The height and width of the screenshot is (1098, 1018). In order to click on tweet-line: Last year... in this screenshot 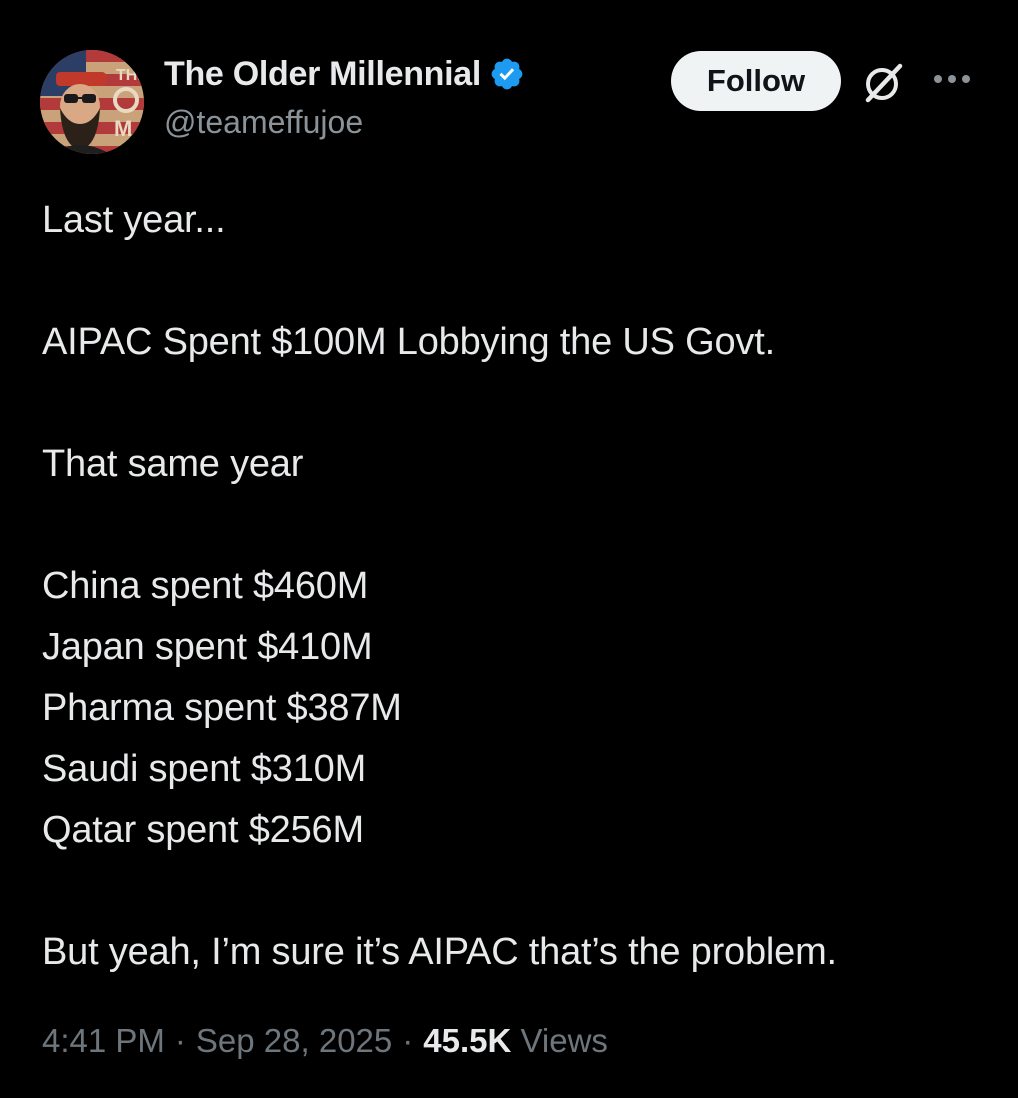, I will do `click(134, 220)`.